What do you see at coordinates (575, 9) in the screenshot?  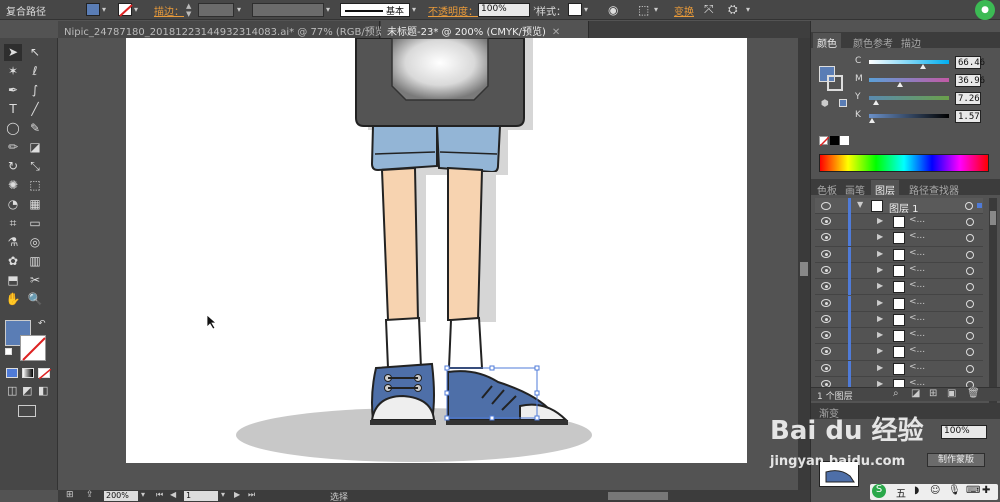 I see `graphic-style-swatch` at bounding box center [575, 9].